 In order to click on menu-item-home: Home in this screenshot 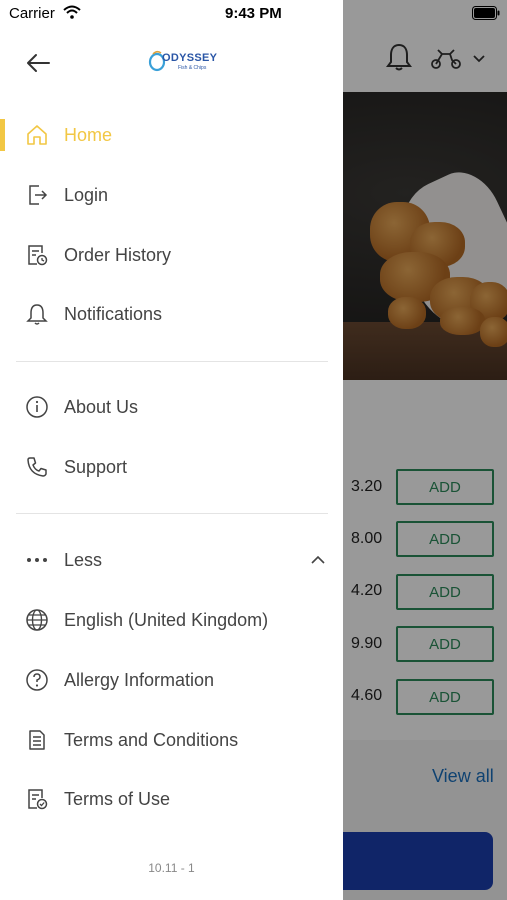, I will do `click(171, 135)`.